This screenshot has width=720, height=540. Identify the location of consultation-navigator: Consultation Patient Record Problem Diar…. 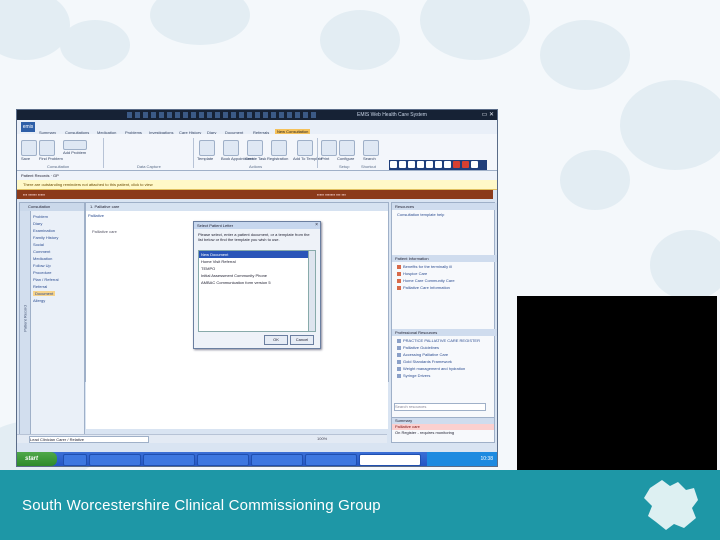
(52, 319).